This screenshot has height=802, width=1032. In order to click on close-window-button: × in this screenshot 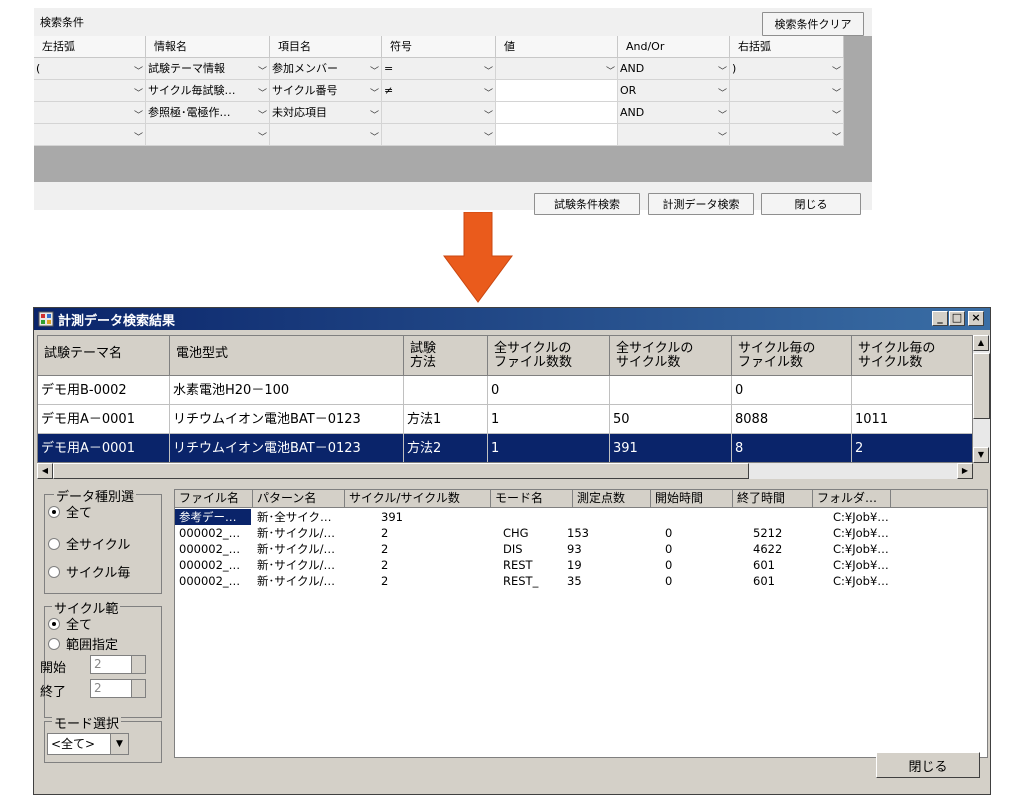, I will do `click(976, 318)`.